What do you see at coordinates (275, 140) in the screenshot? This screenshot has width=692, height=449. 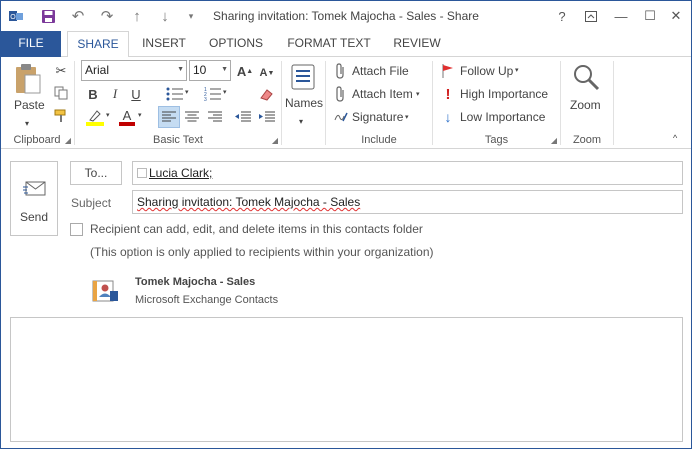 I see `basic-text-launcher-icon: ◢` at bounding box center [275, 140].